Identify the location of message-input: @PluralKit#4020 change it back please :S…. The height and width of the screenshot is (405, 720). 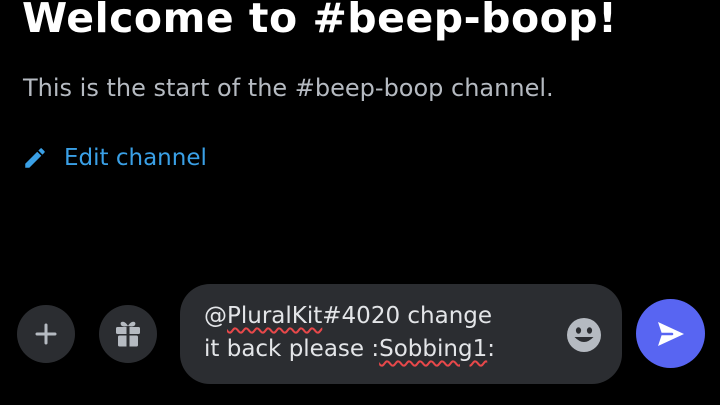
(379, 333).